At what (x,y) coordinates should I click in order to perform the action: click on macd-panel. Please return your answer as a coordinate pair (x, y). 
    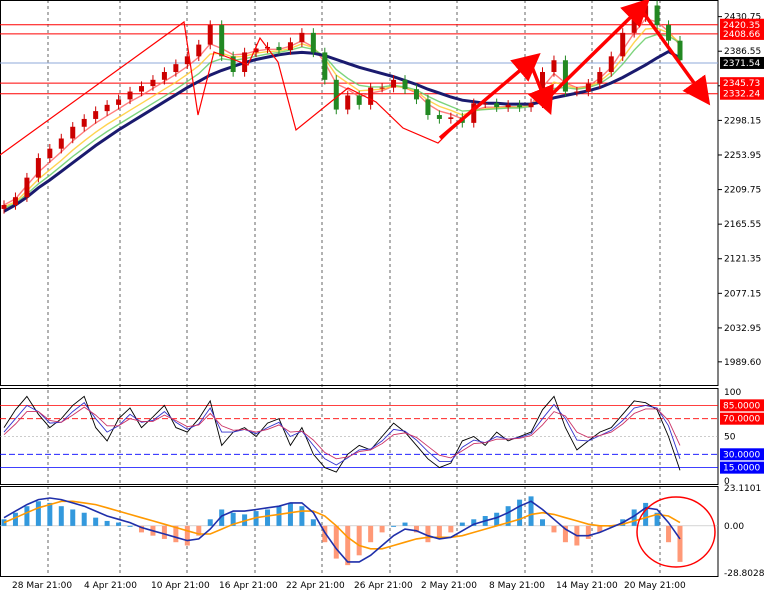
    Looking at the image, I should click on (359, 531).